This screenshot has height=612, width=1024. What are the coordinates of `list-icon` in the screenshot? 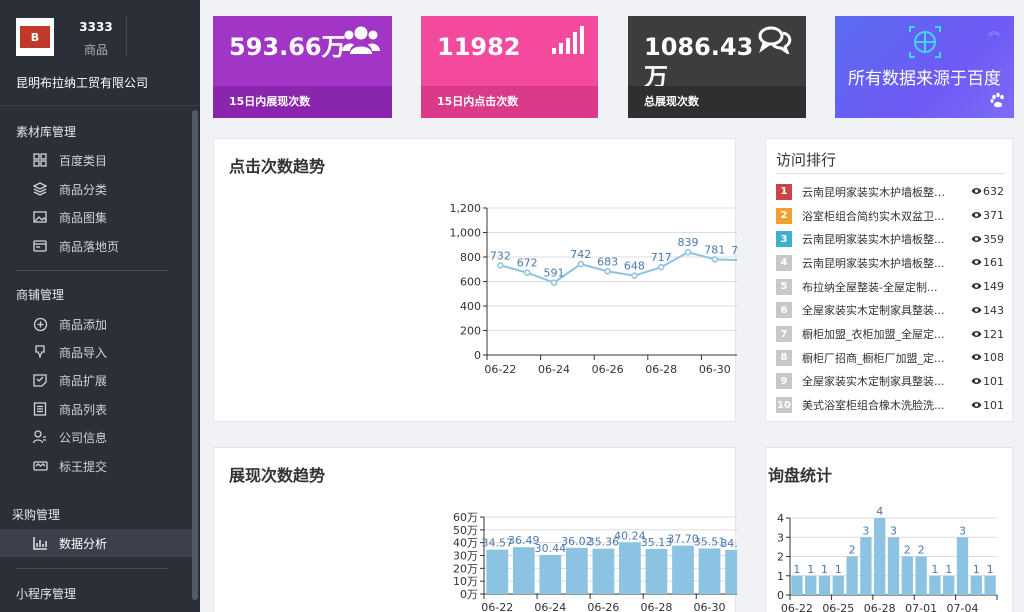 It's located at (40, 409).